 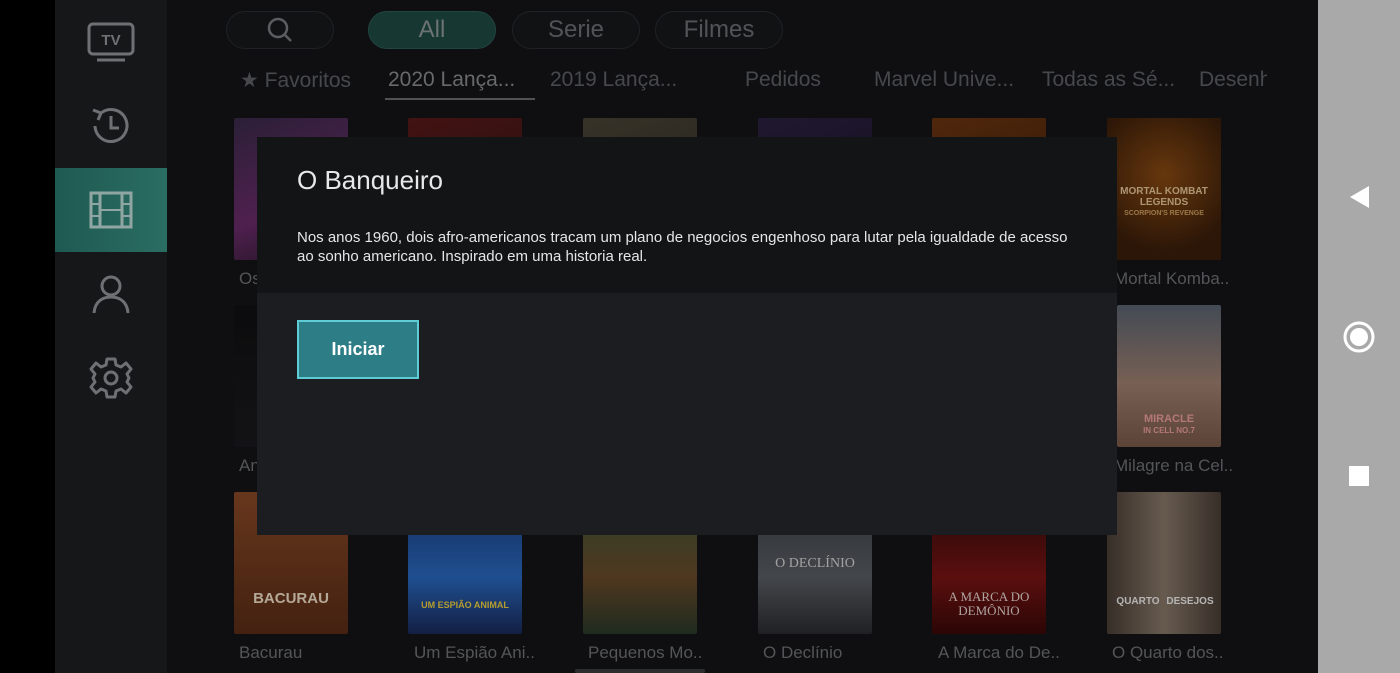 I want to click on poster-text: O DECLÍNIO, so click(x=815, y=563).